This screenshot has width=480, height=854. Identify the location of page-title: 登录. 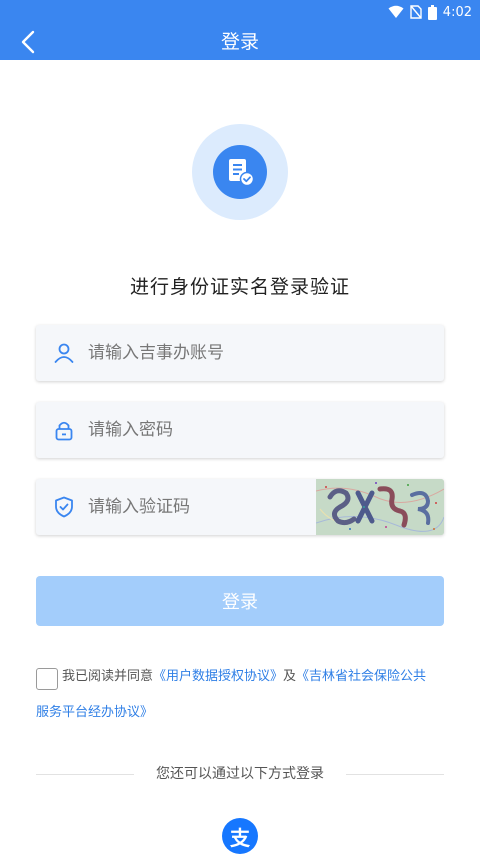
(239, 42).